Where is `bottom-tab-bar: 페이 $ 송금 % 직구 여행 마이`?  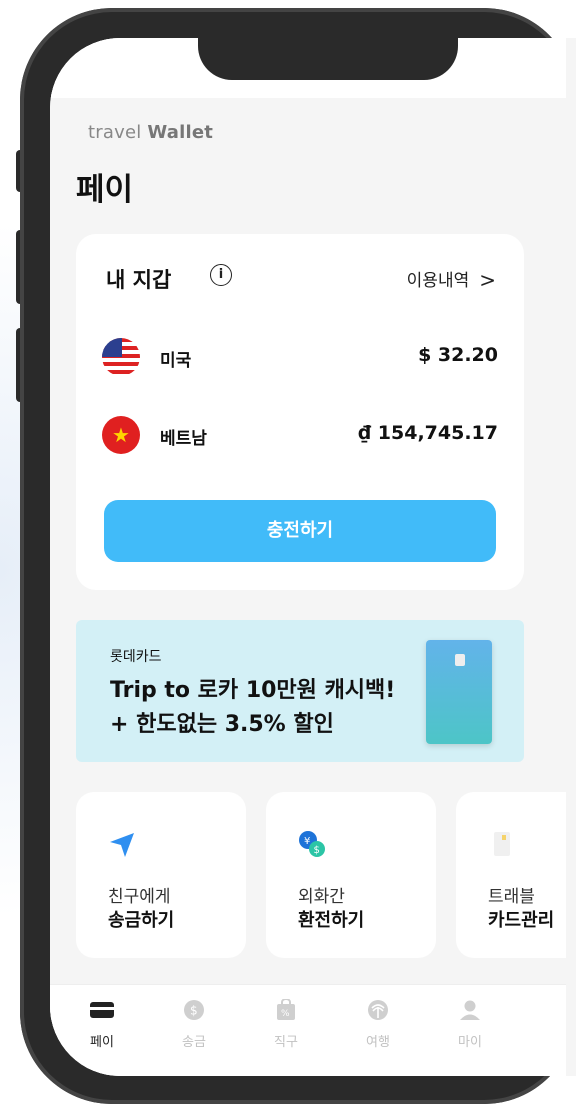
bottom-tab-bar: 페이 $ 송금 % 직구 여행 마이 is located at coordinates (308, 1030).